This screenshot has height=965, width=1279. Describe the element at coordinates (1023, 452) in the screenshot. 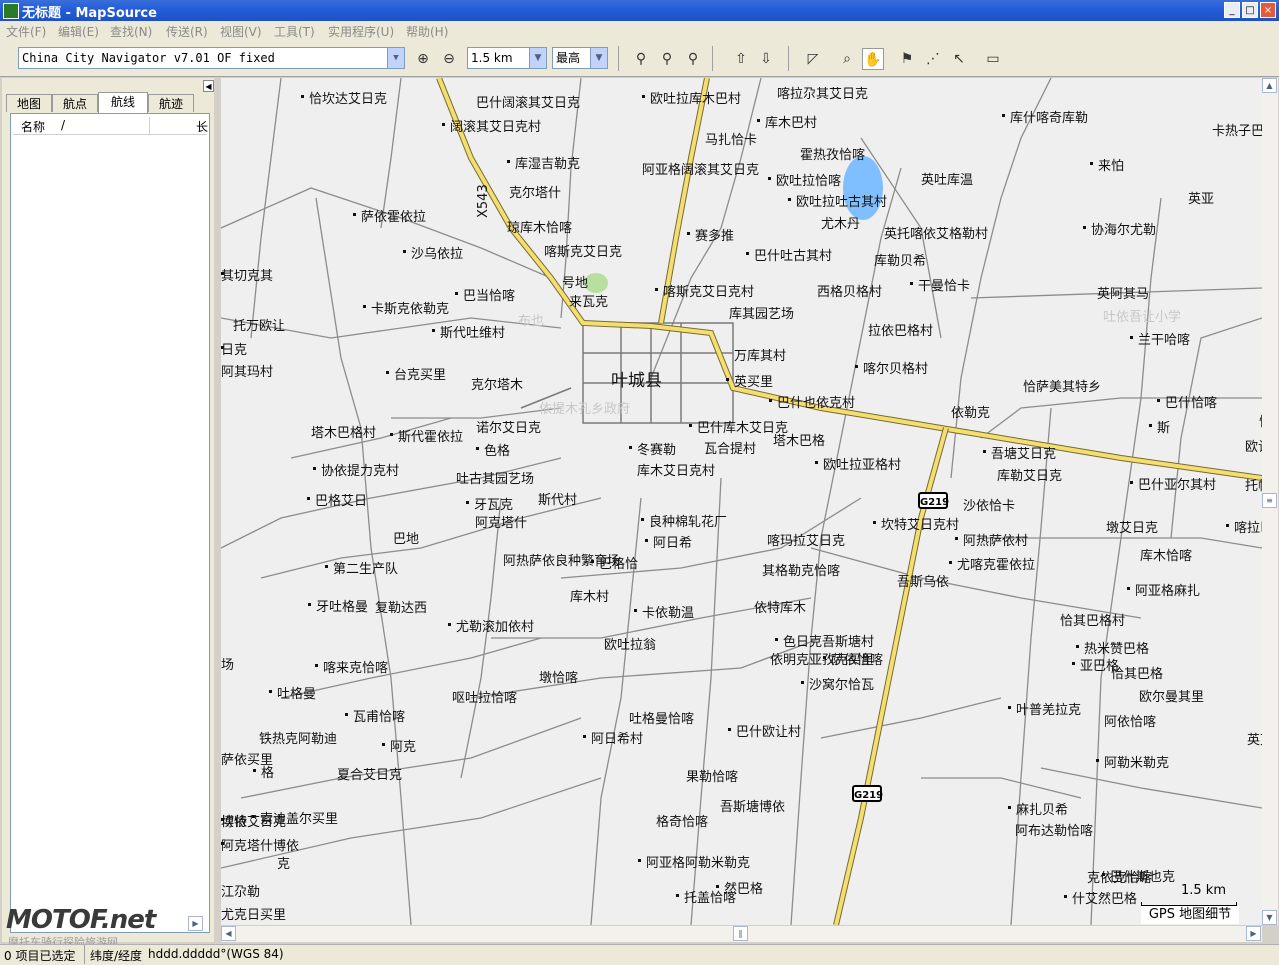

I see `place-label: 吾塘艾日克` at that location.